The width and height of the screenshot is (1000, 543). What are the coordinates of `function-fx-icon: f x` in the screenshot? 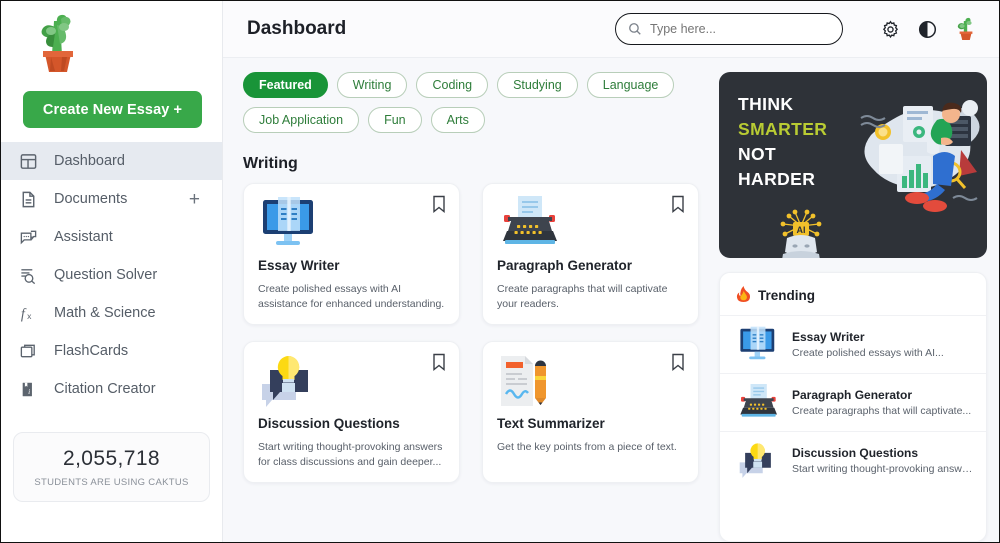 It's located at (28, 313).